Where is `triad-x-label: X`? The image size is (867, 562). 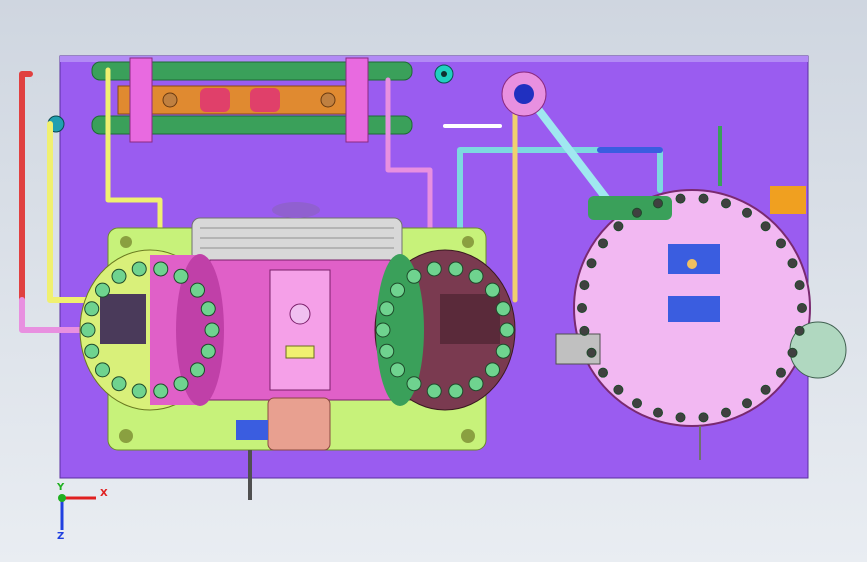
triad-x-label: X is located at coordinates (104, 493).